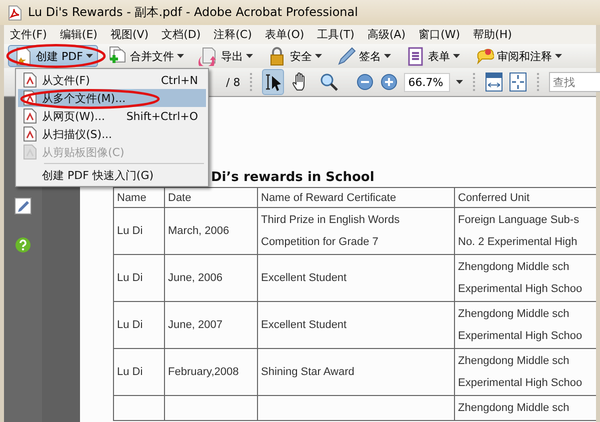 This screenshot has width=600, height=422. Describe the element at coordinates (211, 372) in the screenshot. I see `table-cell: February,2008` at that location.